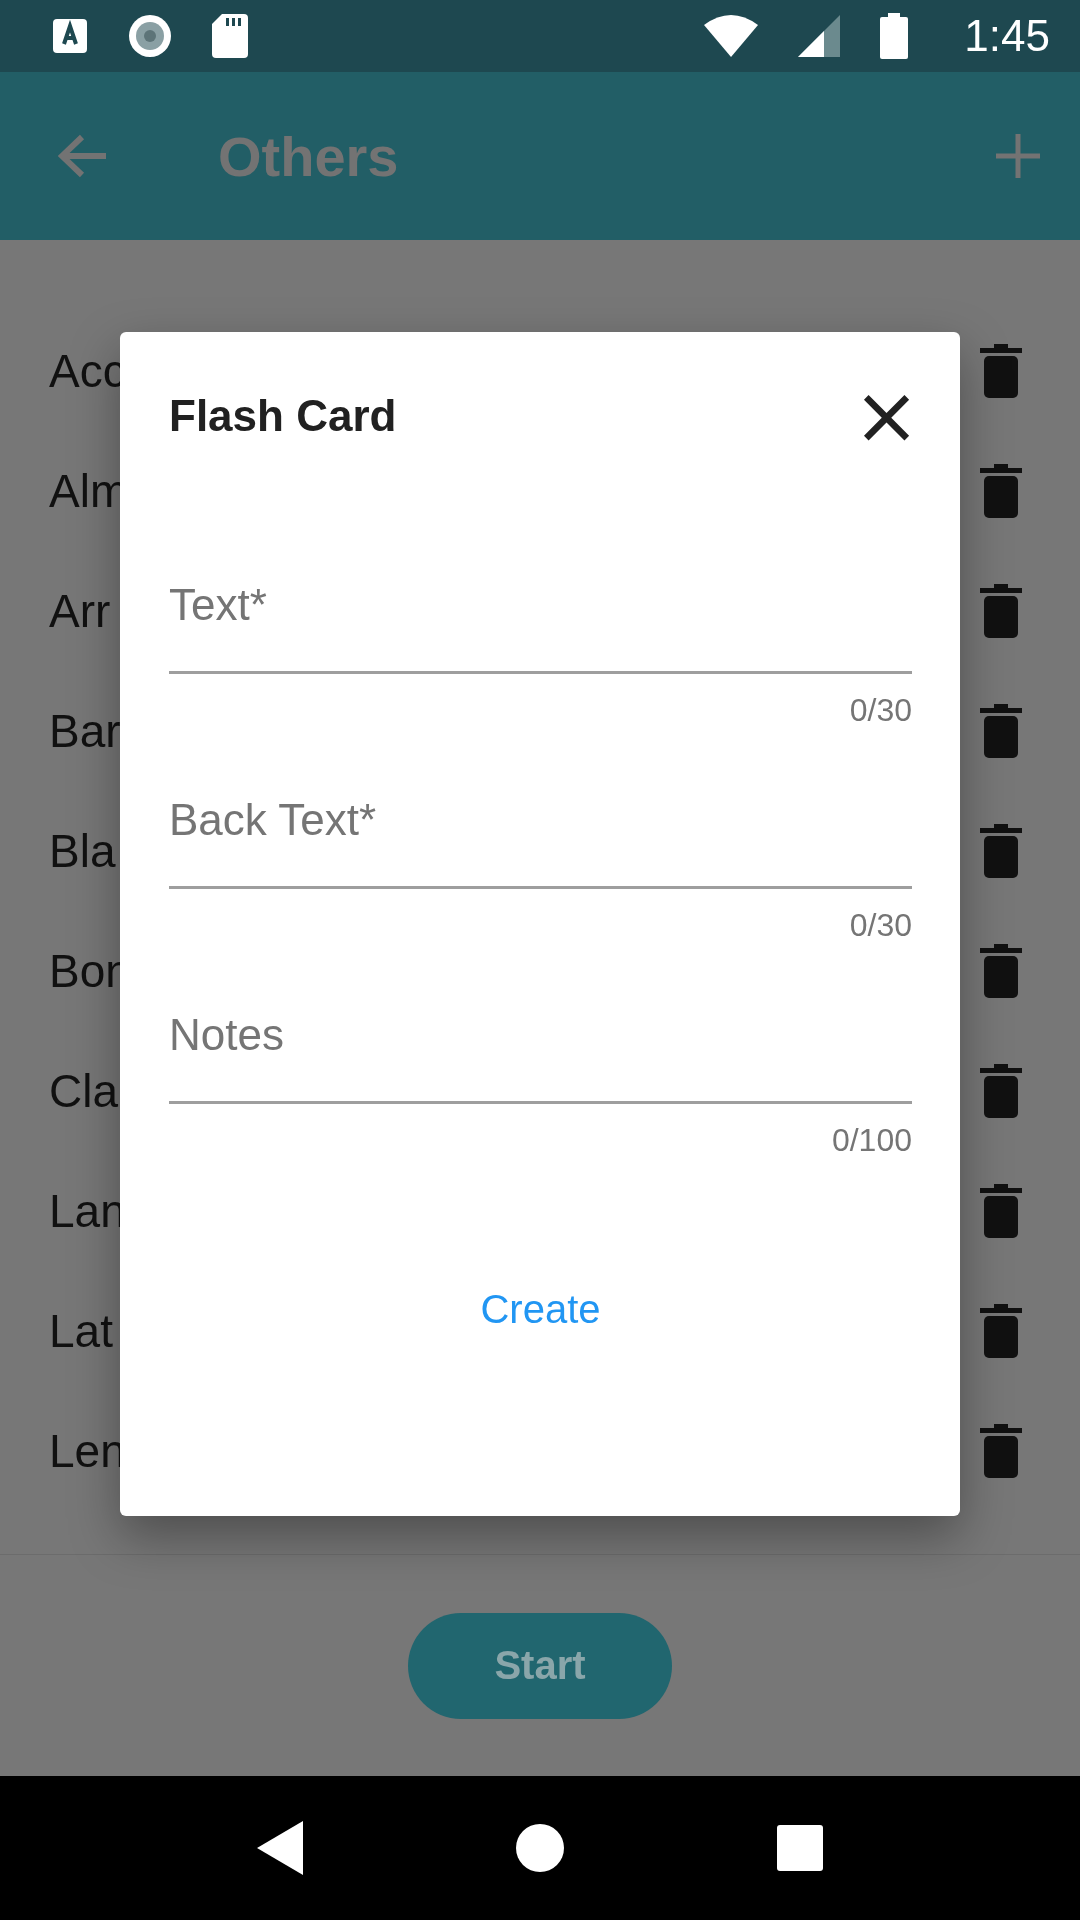 The height and width of the screenshot is (1920, 1080). Describe the element at coordinates (85, 731) in the screenshot. I see `list-item-text: Bar` at that location.